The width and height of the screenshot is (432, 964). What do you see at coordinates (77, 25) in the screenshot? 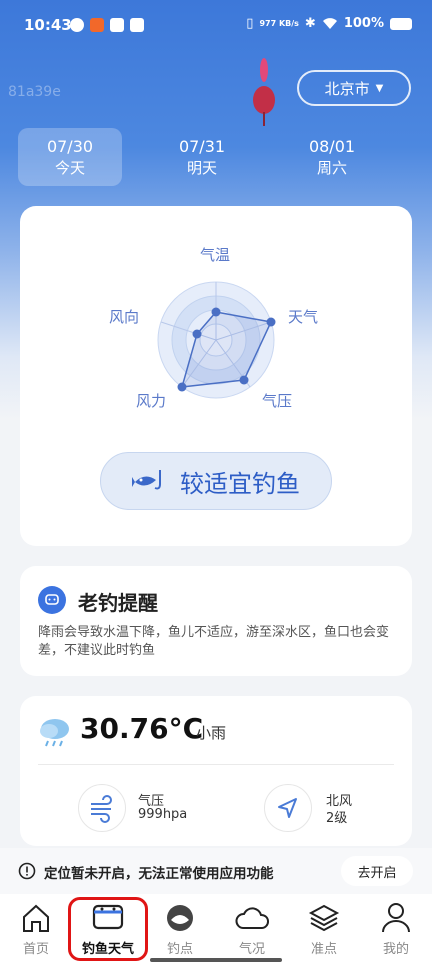
I see `check-icon` at bounding box center [77, 25].